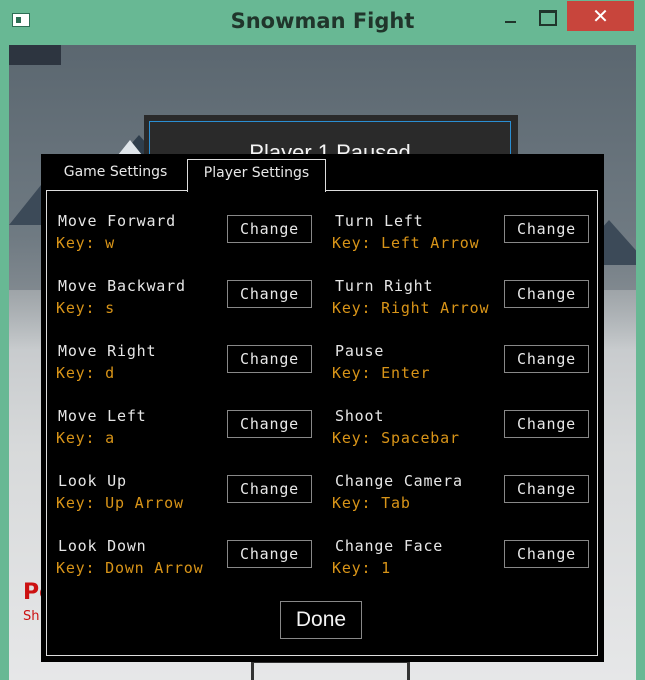  What do you see at coordinates (107, 351) in the screenshot?
I see `binding-action-label: Move Right` at bounding box center [107, 351].